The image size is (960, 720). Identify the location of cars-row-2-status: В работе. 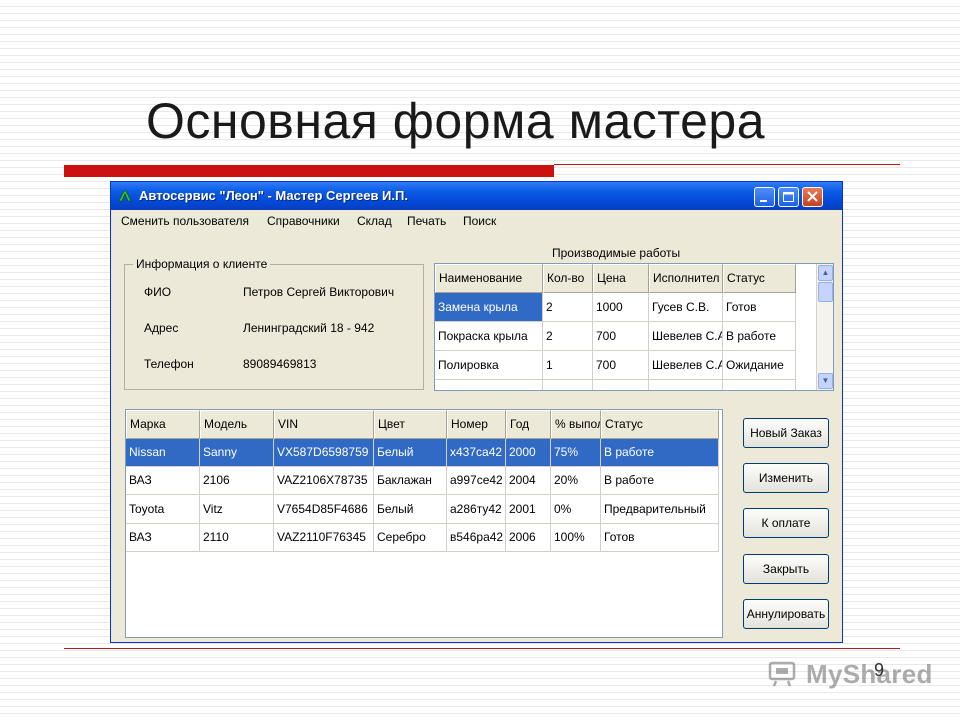
(660, 481).